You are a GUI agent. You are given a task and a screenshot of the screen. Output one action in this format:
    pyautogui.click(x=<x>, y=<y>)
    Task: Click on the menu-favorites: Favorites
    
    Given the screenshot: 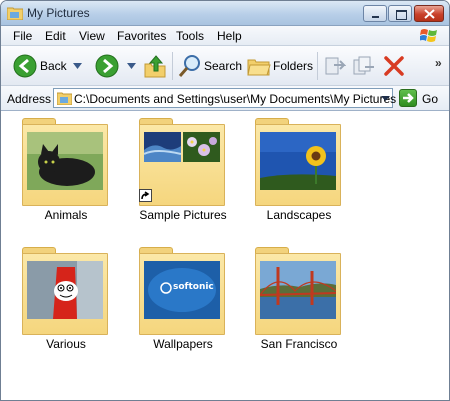 What is the action you would take?
    pyautogui.click(x=141, y=36)
    